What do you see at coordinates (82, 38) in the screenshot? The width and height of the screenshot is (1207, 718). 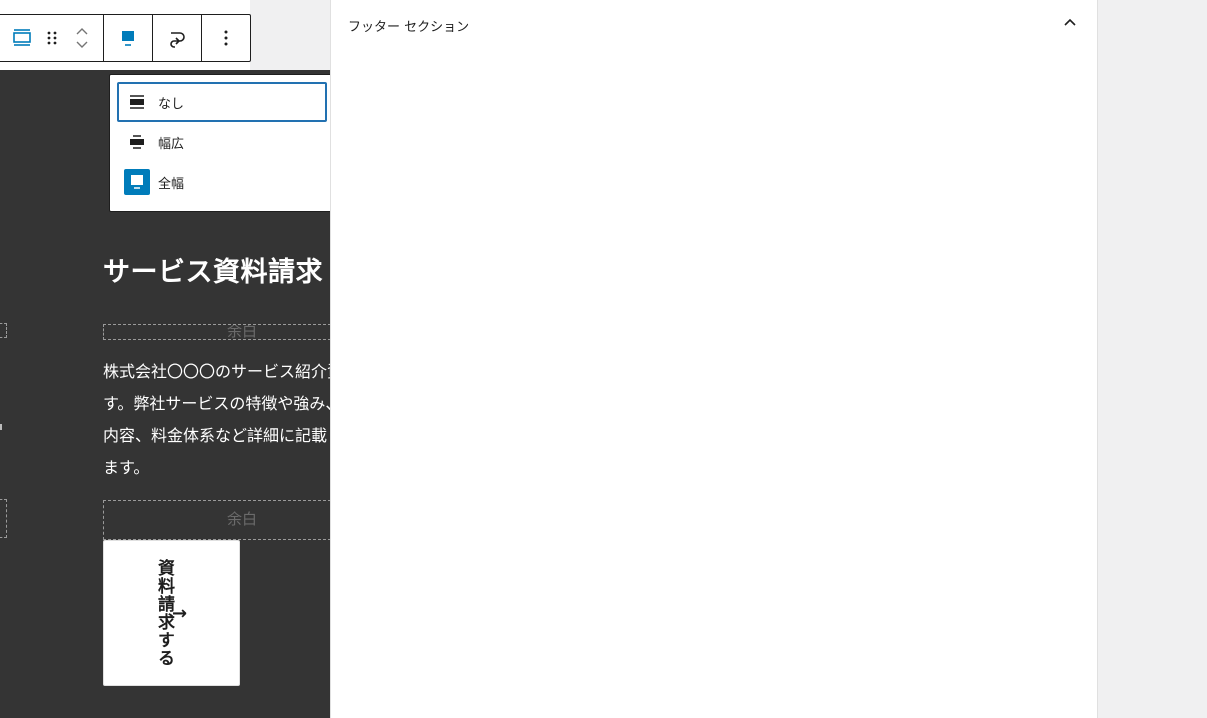 I see `block-mover` at bounding box center [82, 38].